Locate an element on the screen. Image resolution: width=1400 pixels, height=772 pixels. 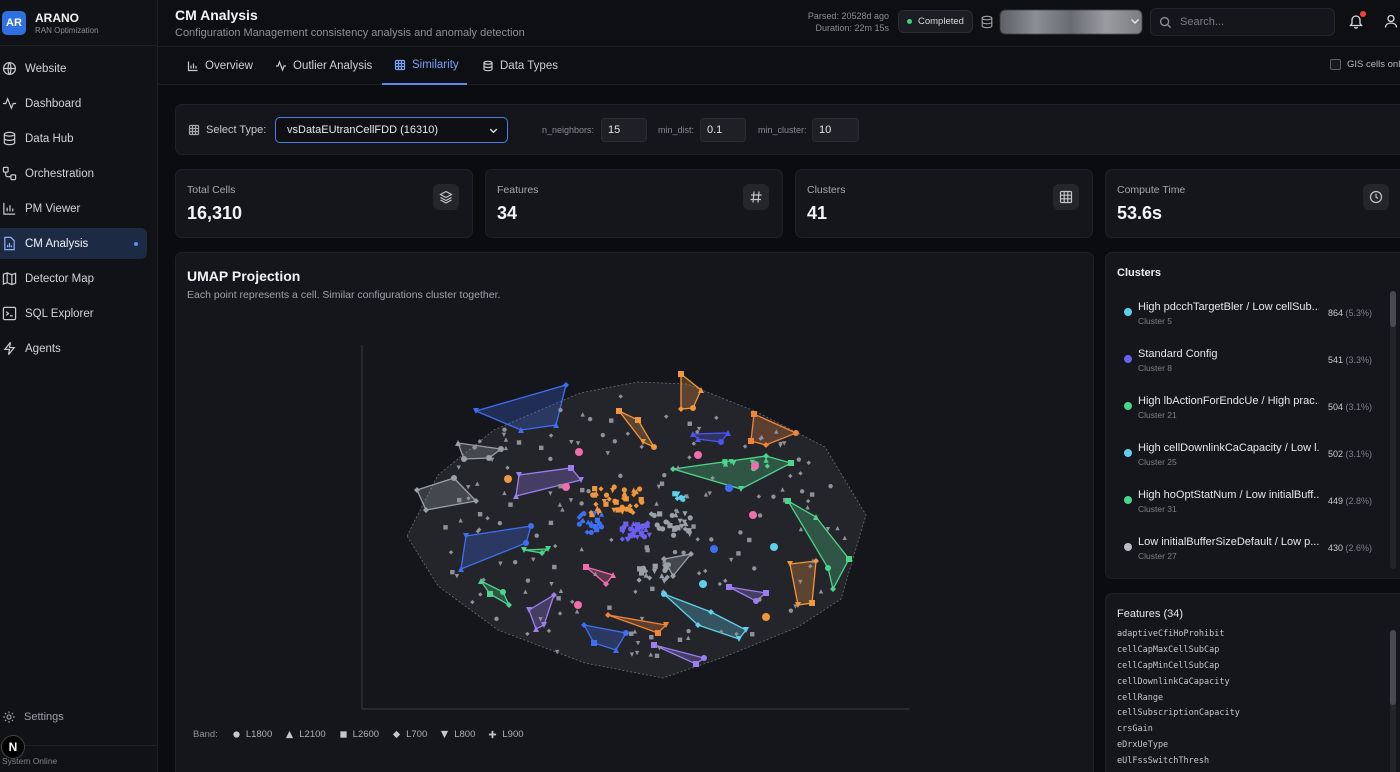
tab-overview: Overview is located at coordinates (220, 66).